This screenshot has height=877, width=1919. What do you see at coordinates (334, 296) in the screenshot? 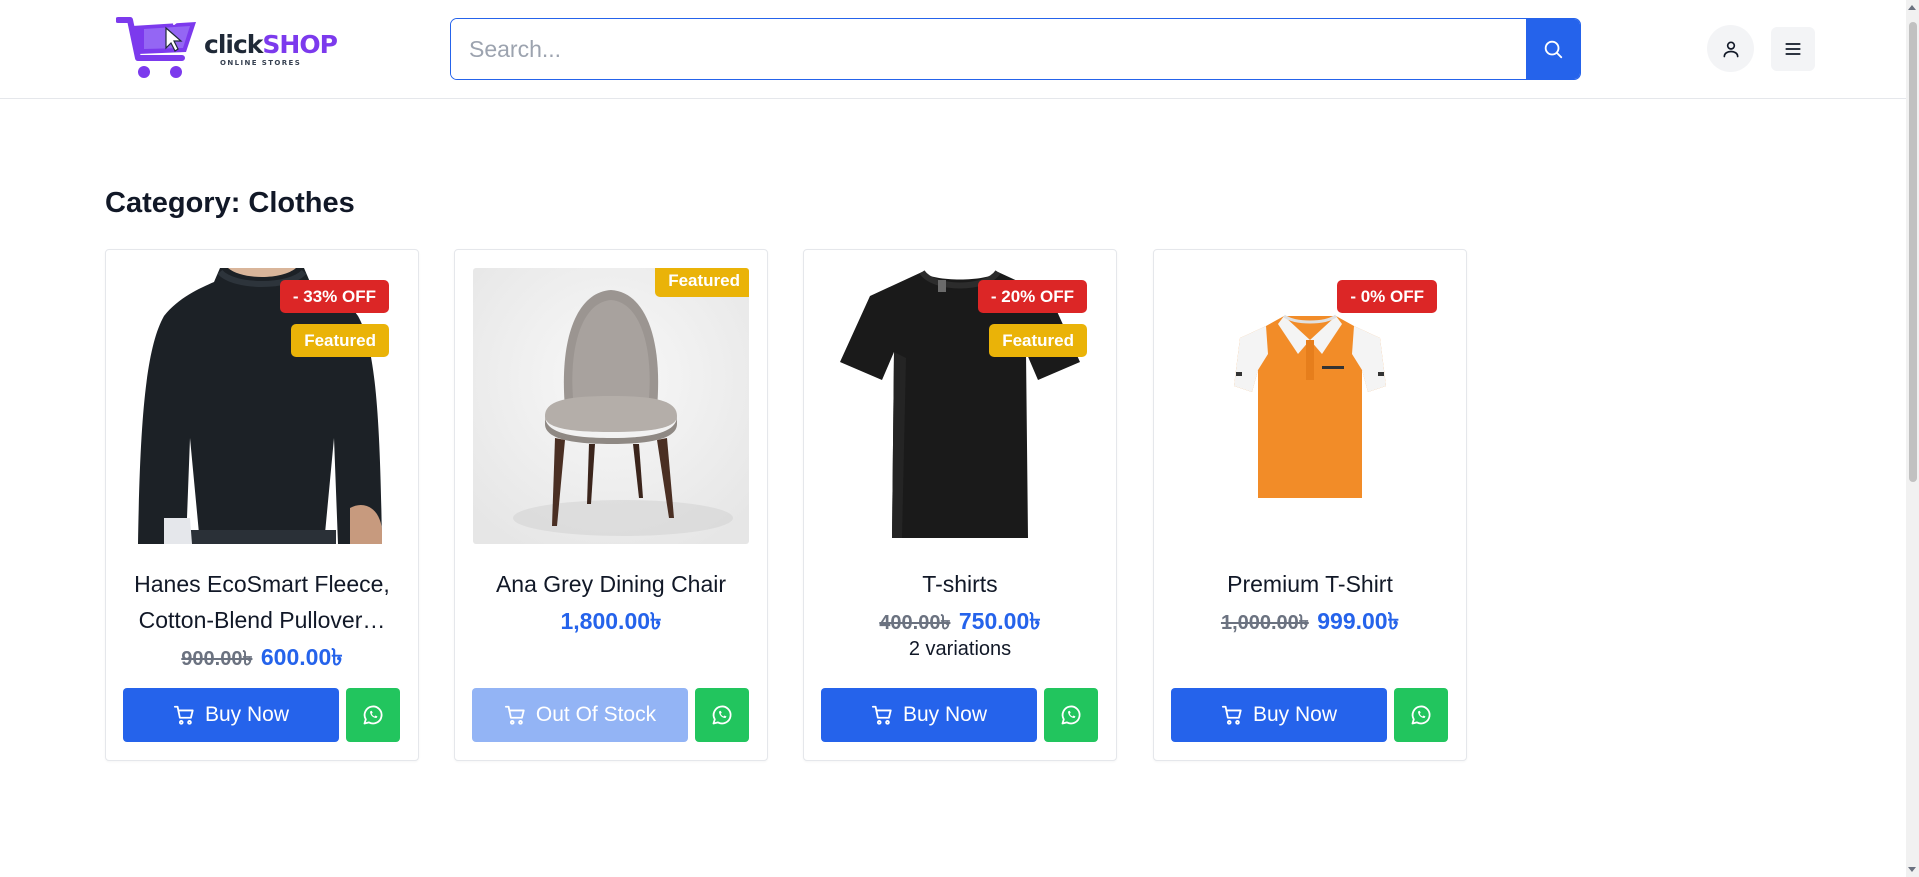
I see `discount-badge: - 33% OFF` at bounding box center [334, 296].